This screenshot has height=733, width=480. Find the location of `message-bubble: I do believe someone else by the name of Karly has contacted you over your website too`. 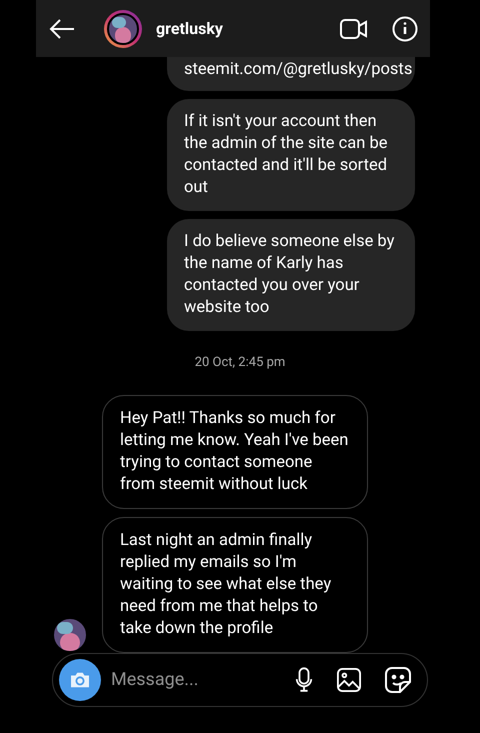

message-bubble: I do believe someone else by the name of Karly has contacted you over your website too is located at coordinates (291, 275).